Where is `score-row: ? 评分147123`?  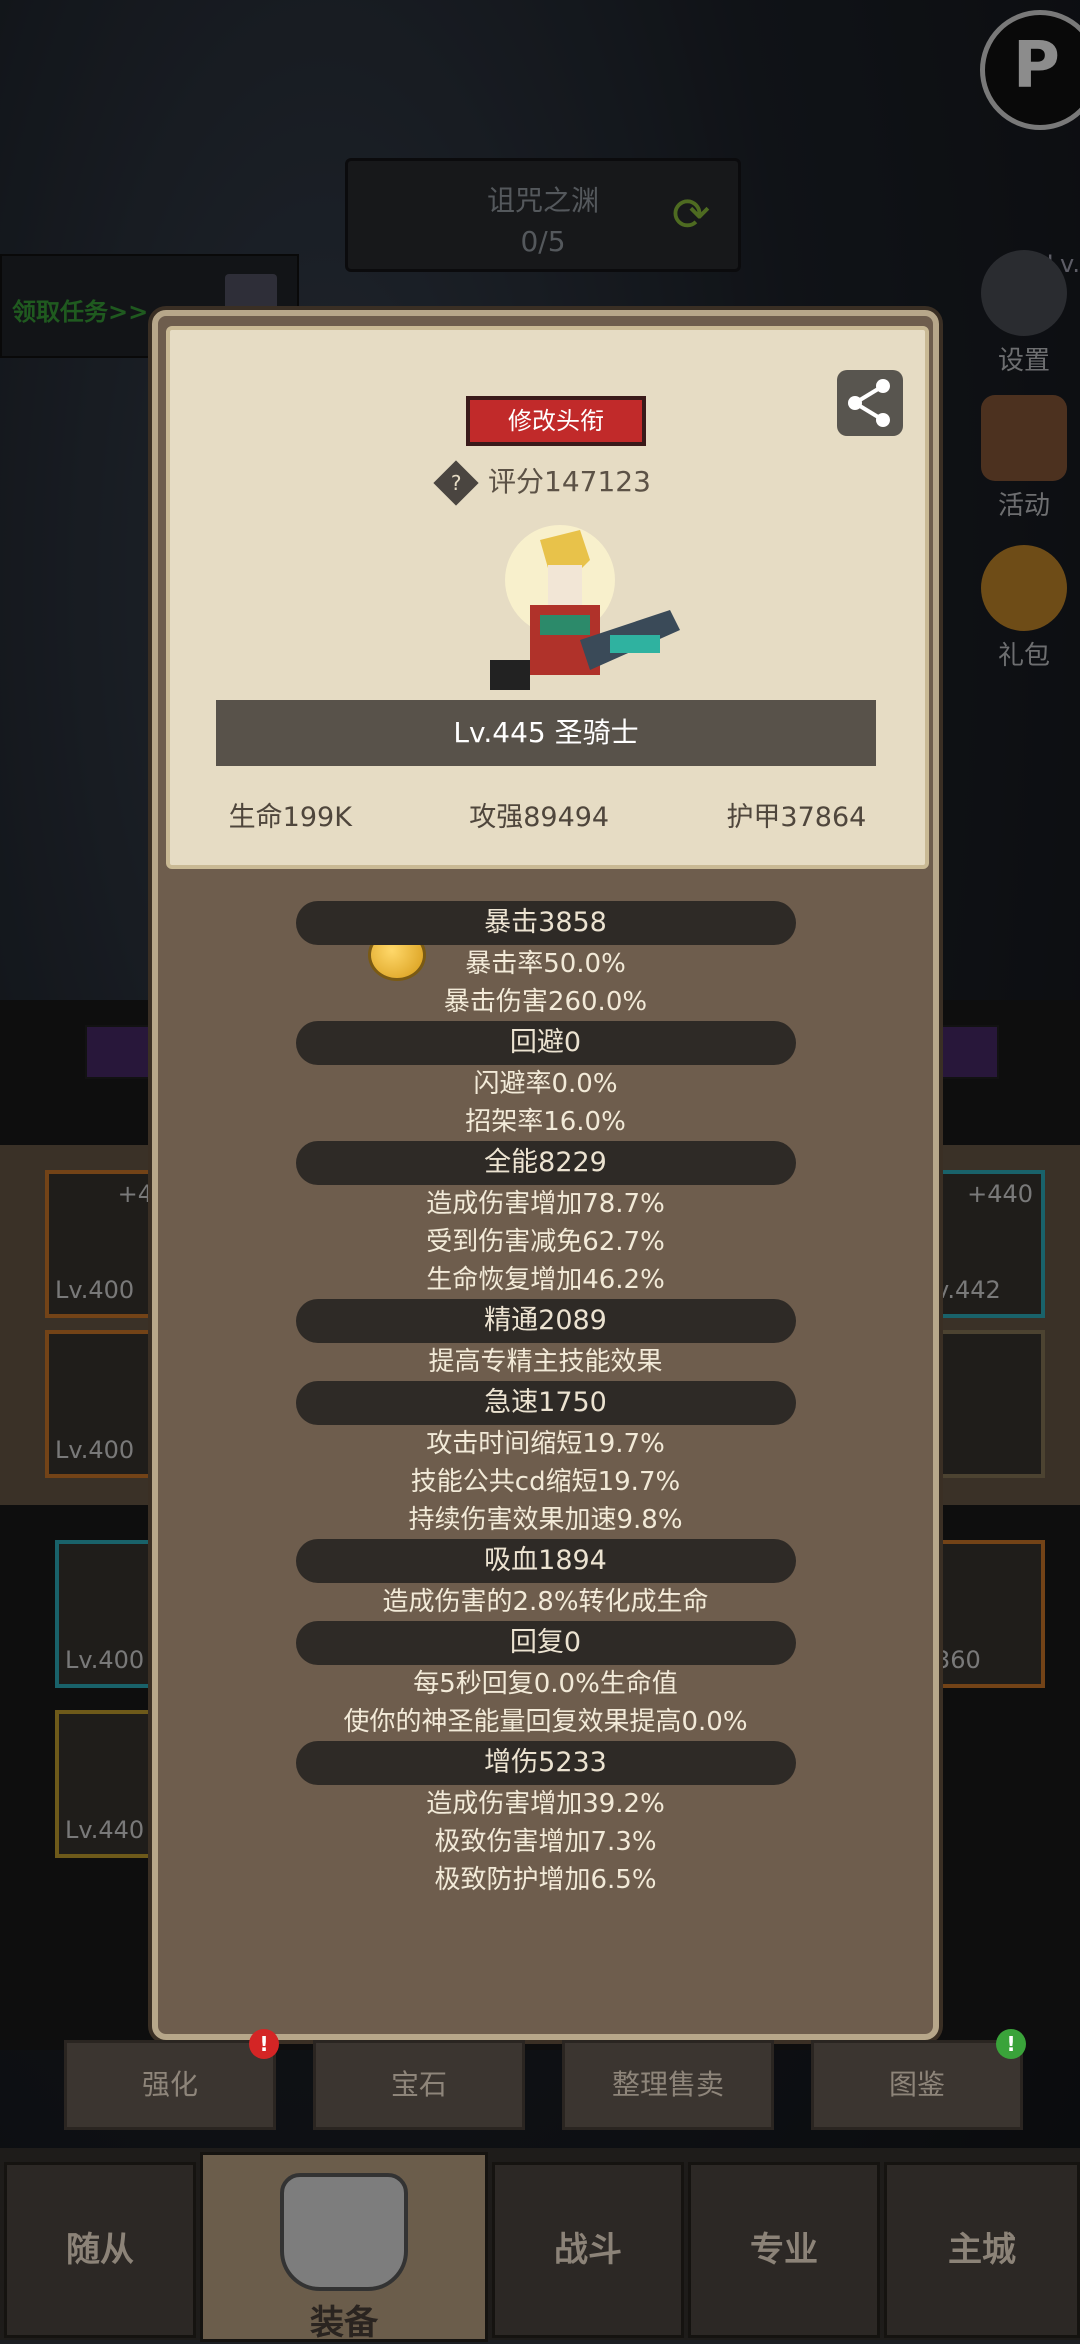
score-row: ? 评分147123 is located at coordinates (542, 483).